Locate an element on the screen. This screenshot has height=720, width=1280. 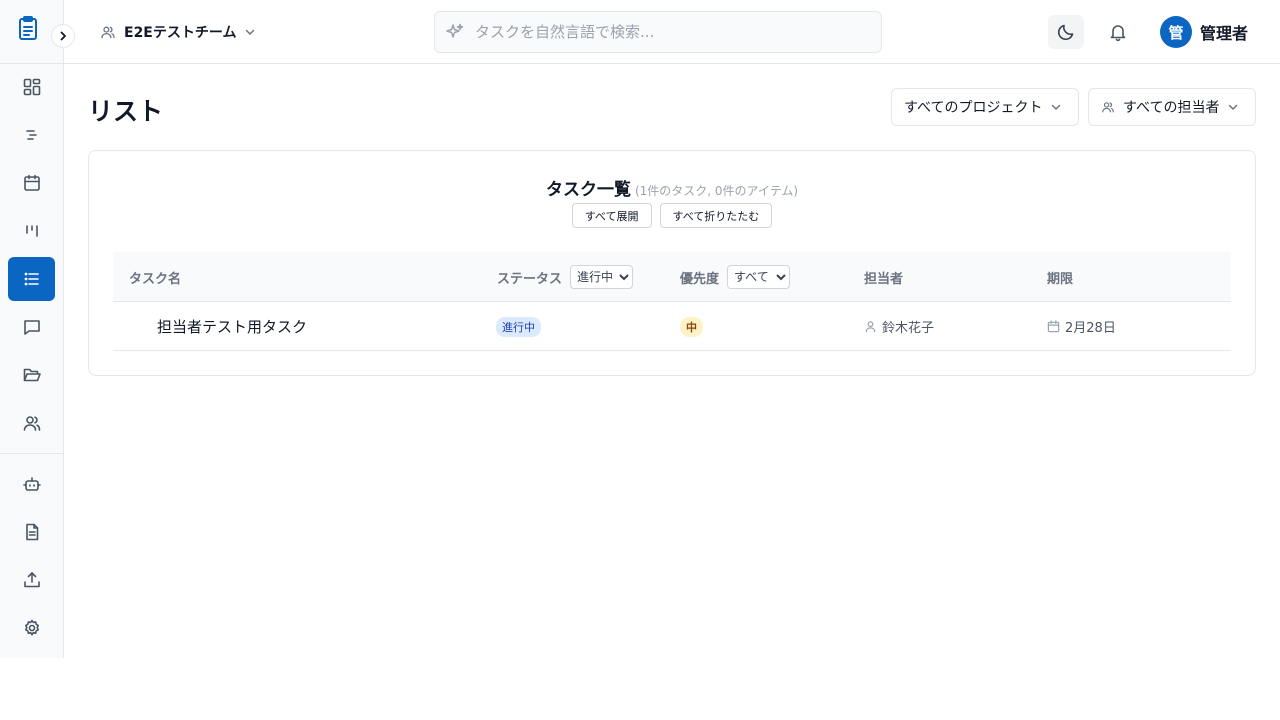
file-text-icon is located at coordinates (31, 532).